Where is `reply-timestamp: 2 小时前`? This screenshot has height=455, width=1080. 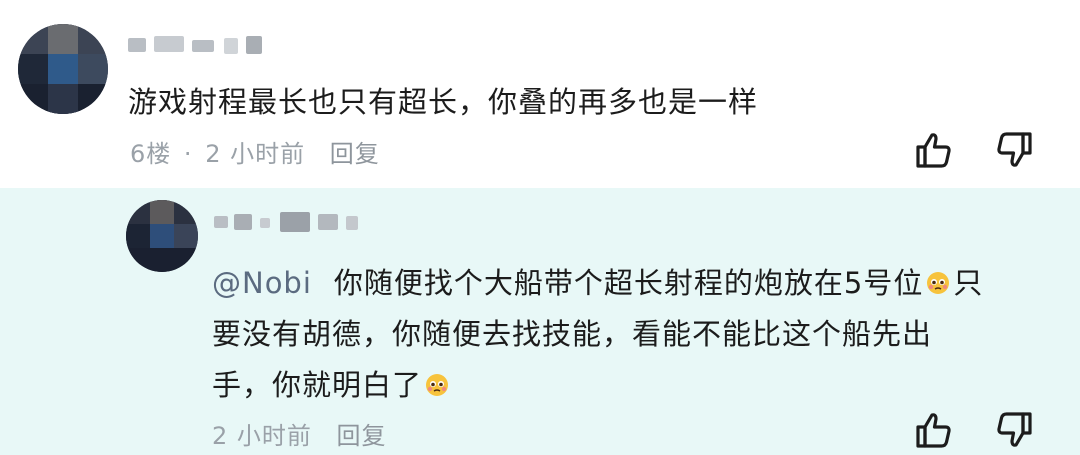
reply-timestamp: 2 小时前 is located at coordinates (262, 436).